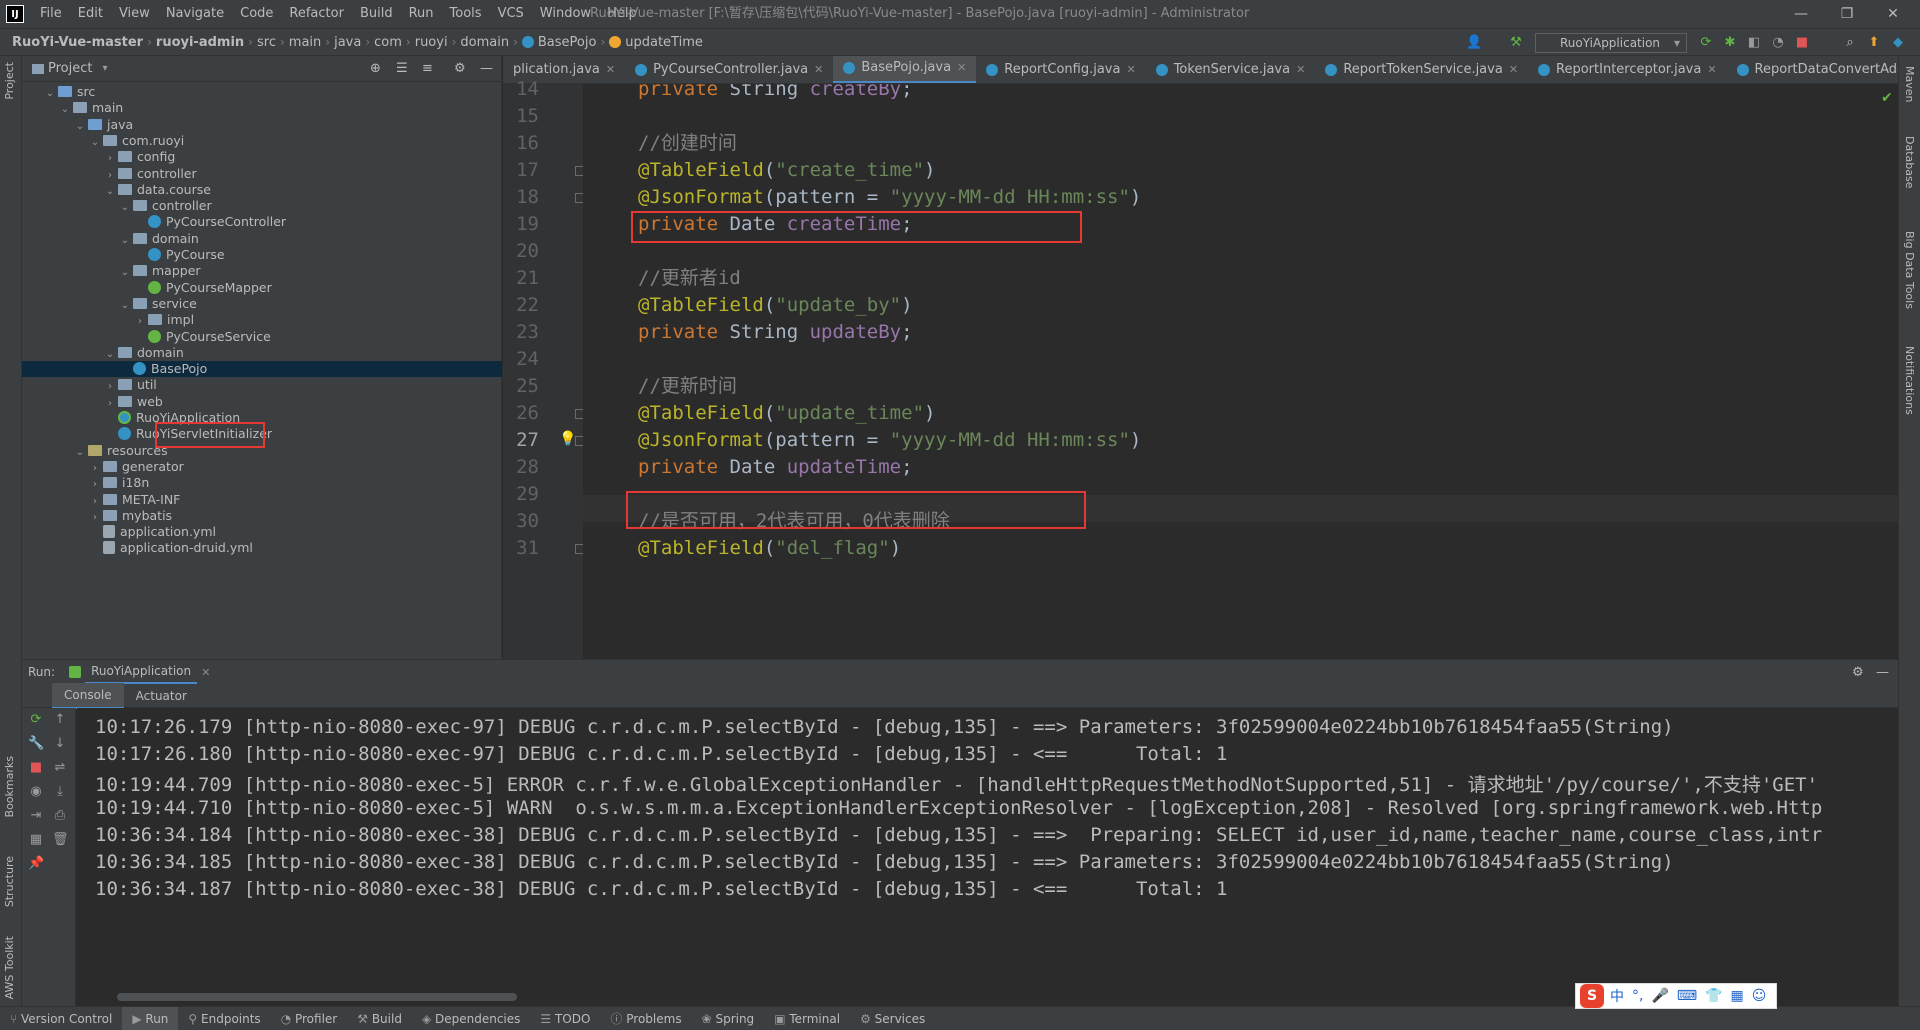 The height and width of the screenshot is (1030, 1920). What do you see at coordinates (1421, 69) in the screenshot?
I see `editor-tab: ReportTokenService.java ✕` at bounding box center [1421, 69].